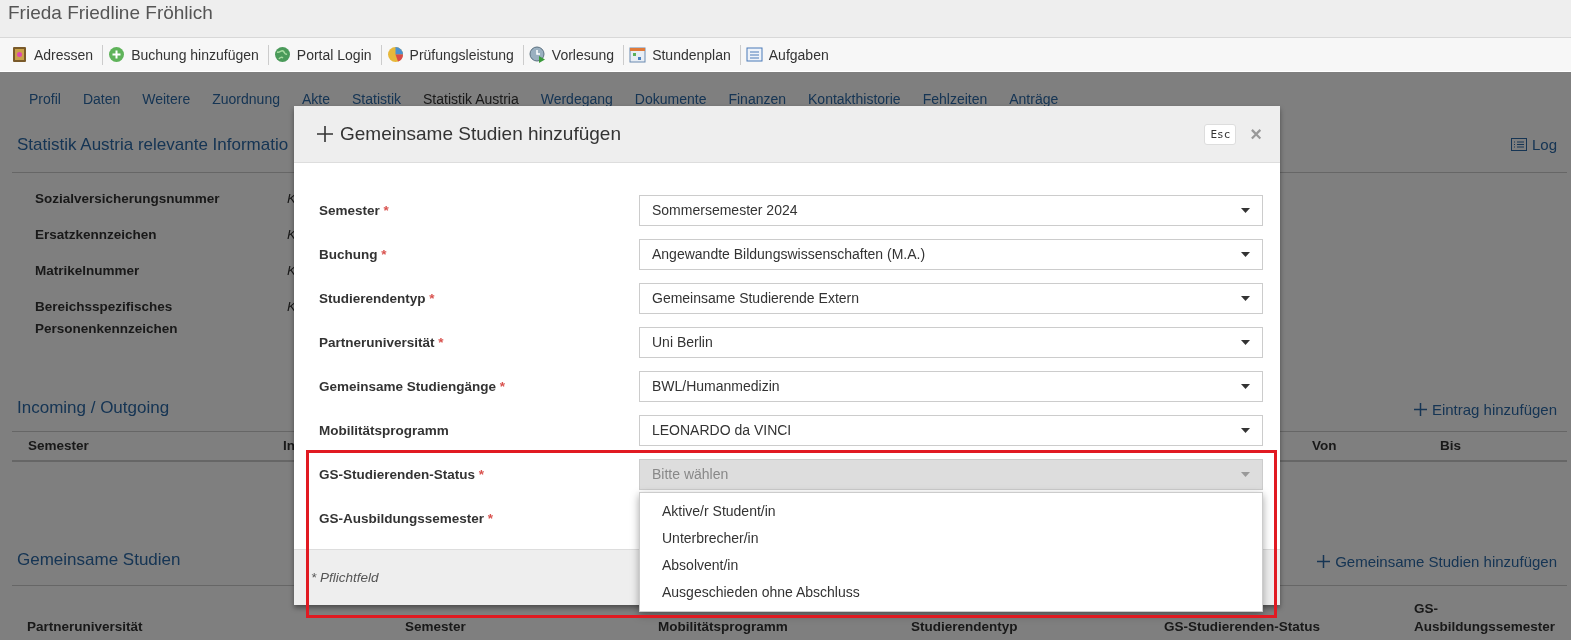  I want to click on tab: Statistik, so click(376, 99).